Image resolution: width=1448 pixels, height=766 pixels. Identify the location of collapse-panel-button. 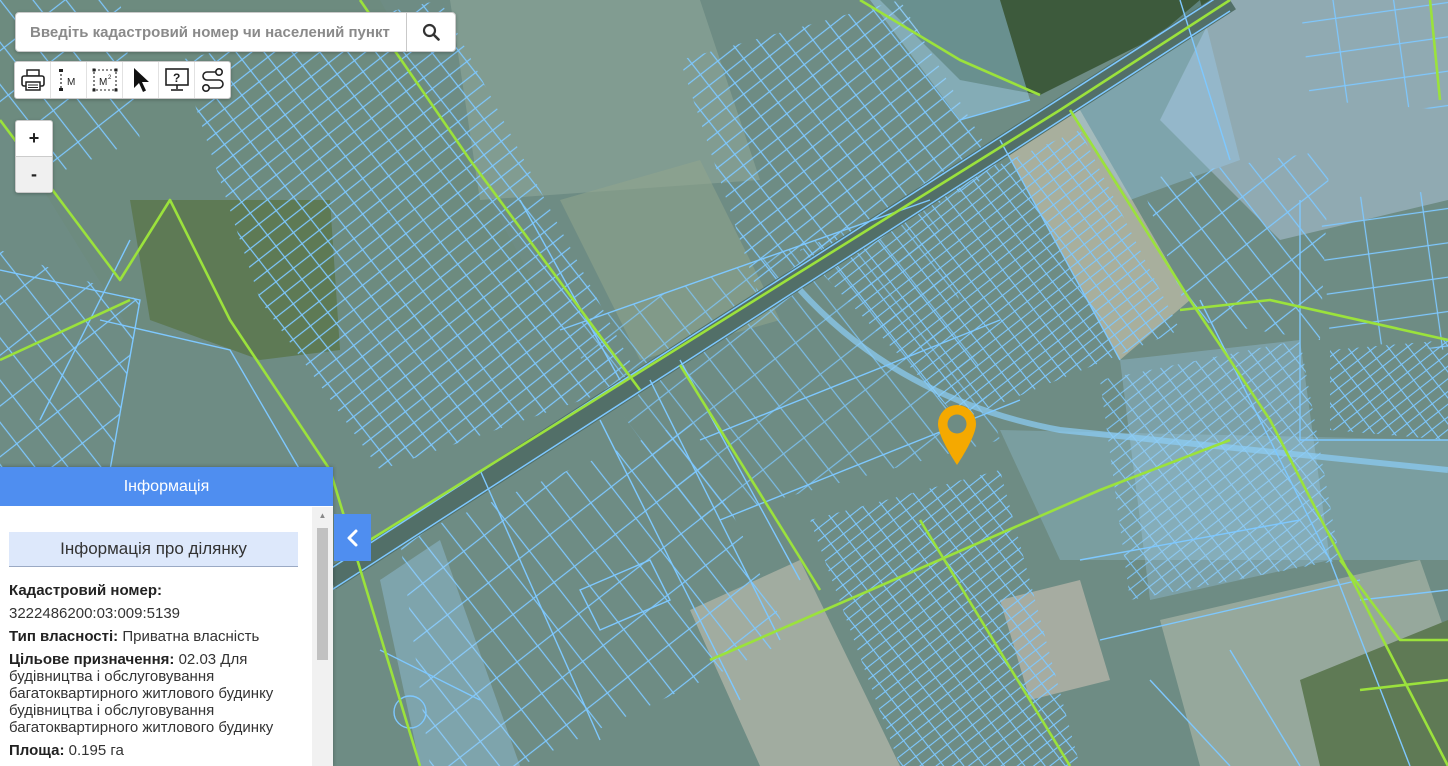
(352, 537).